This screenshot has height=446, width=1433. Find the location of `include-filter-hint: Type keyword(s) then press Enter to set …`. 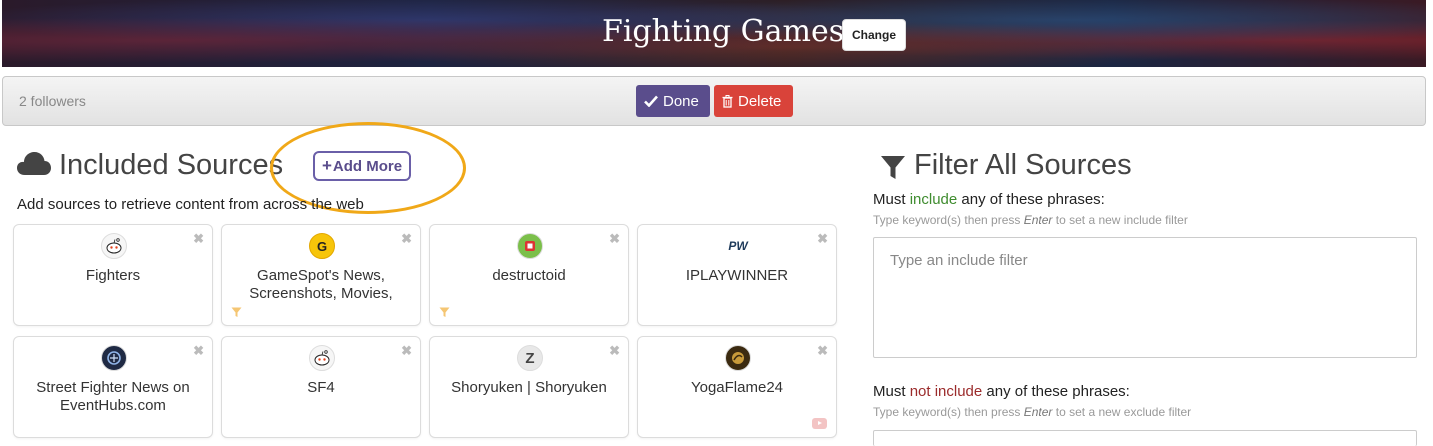

include-filter-hint: Type keyword(s) then press Enter to set … is located at coordinates (1030, 220).